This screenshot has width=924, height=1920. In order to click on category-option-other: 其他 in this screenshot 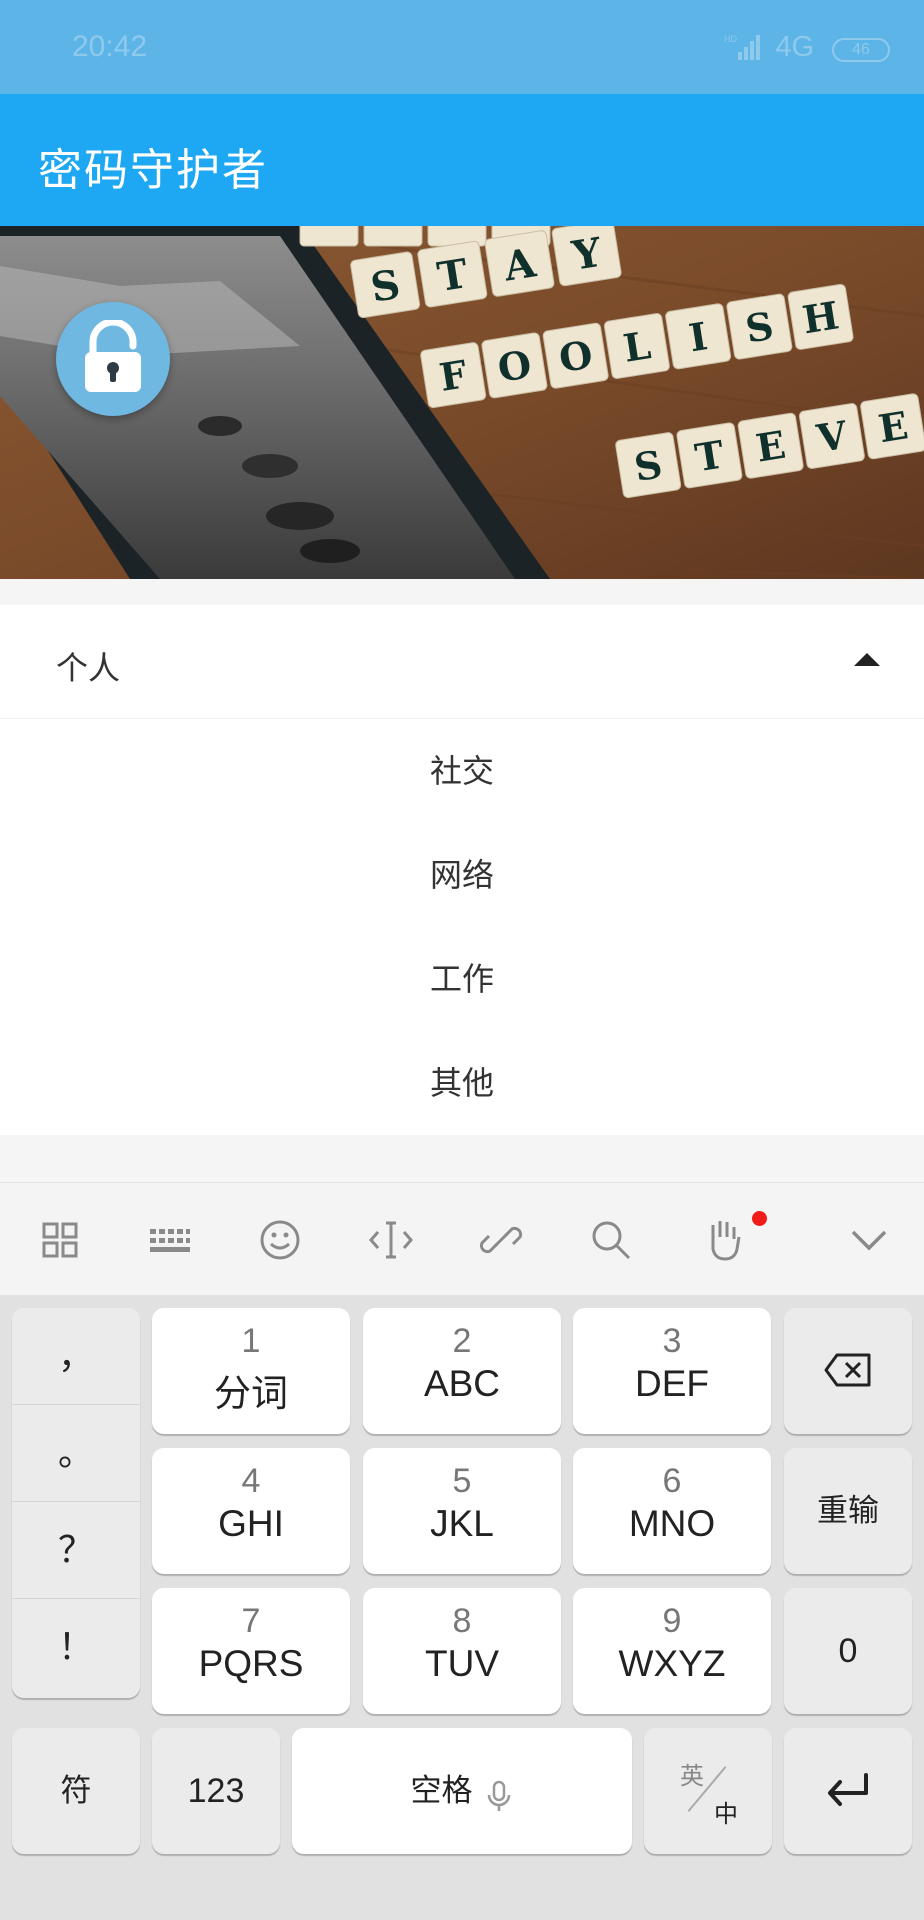, I will do `click(462, 1083)`.